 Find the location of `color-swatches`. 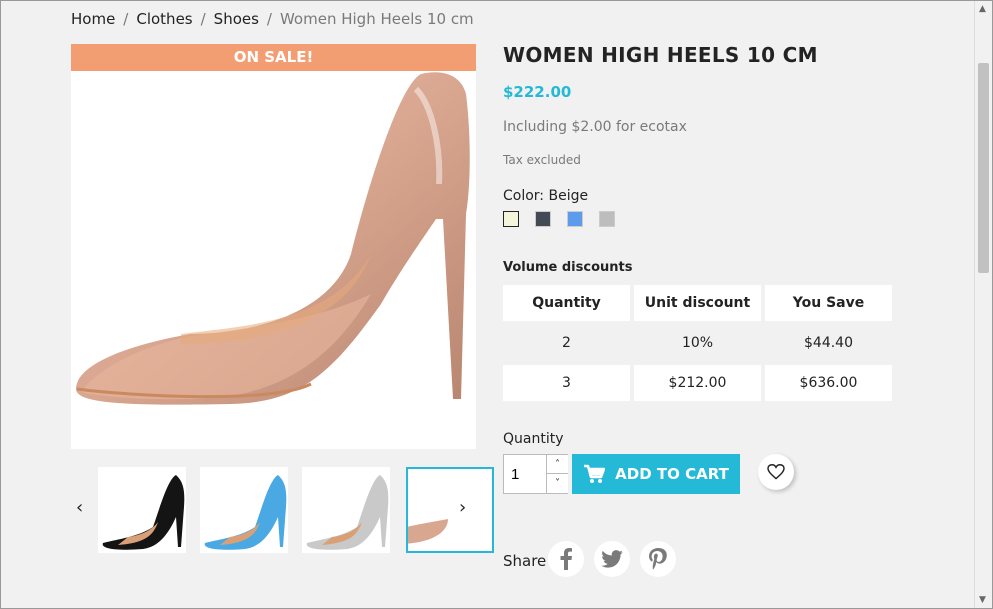

color-swatches is located at coordinates (559, 219).